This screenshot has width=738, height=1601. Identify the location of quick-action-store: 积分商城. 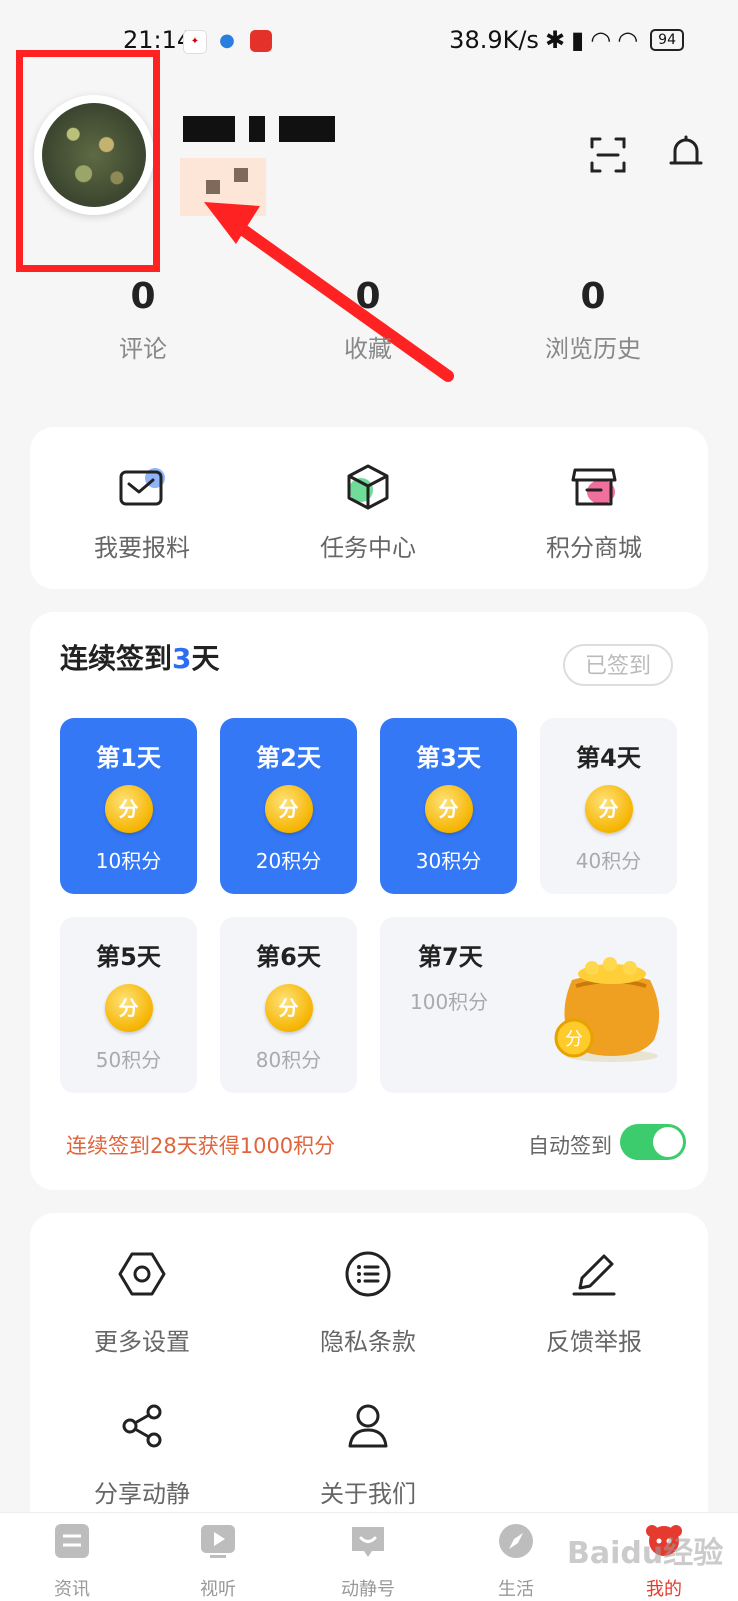
(594, 511).